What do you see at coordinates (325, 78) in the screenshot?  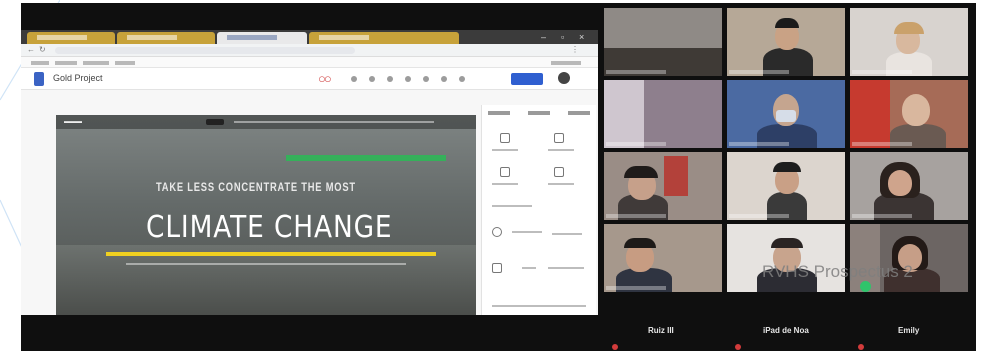 I see `collaborators-icon: ○○` at bounding box center [325, 78].